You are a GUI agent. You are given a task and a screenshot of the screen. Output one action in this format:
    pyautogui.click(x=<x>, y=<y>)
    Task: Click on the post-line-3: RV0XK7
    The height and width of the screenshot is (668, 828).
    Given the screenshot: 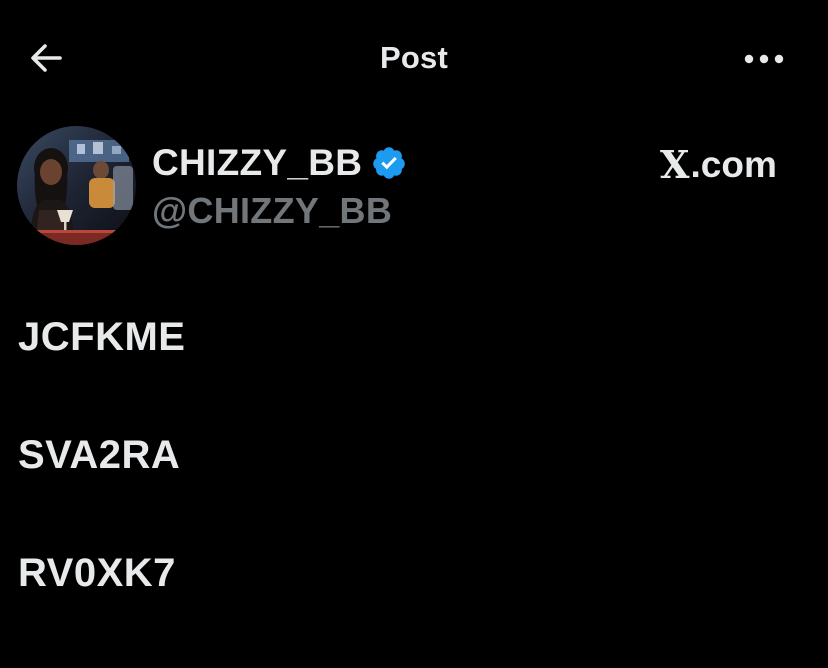 What is the action you would take?
    pyautogui.click(x=97, y=573)
    